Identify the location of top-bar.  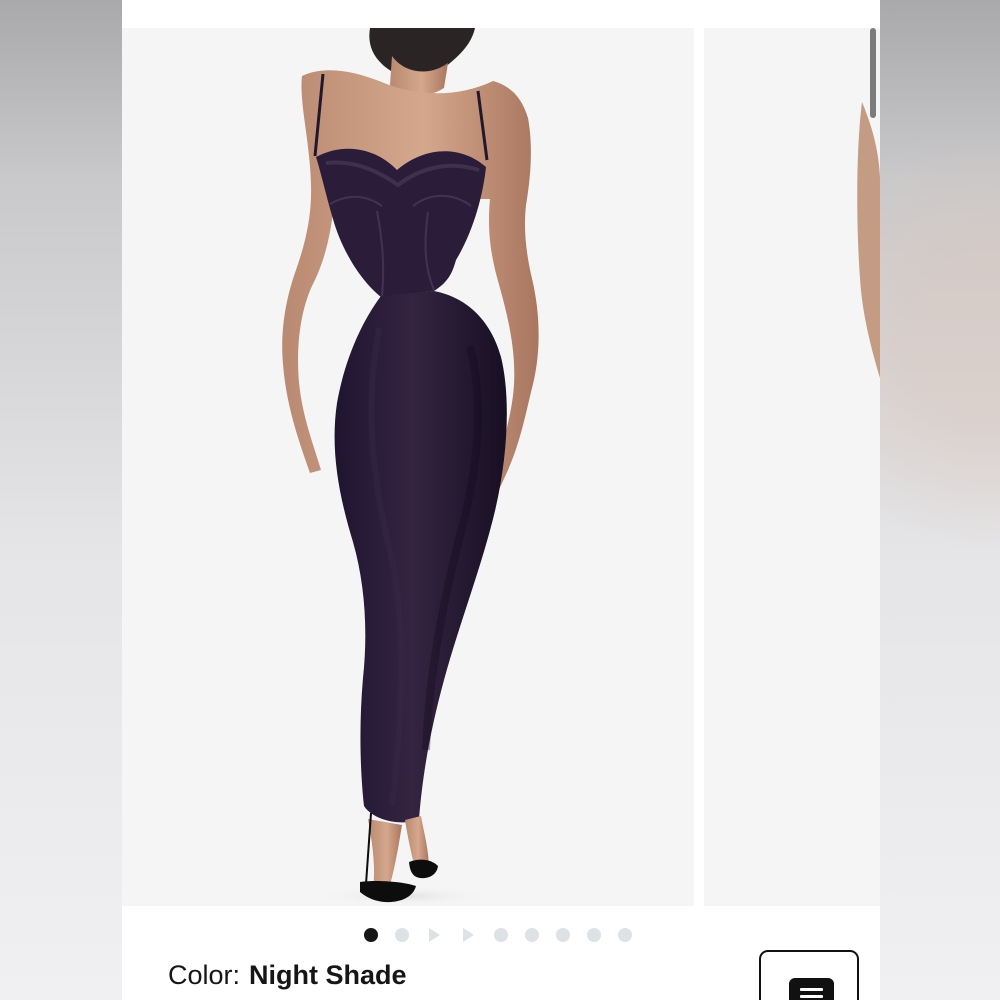
(501, 14).